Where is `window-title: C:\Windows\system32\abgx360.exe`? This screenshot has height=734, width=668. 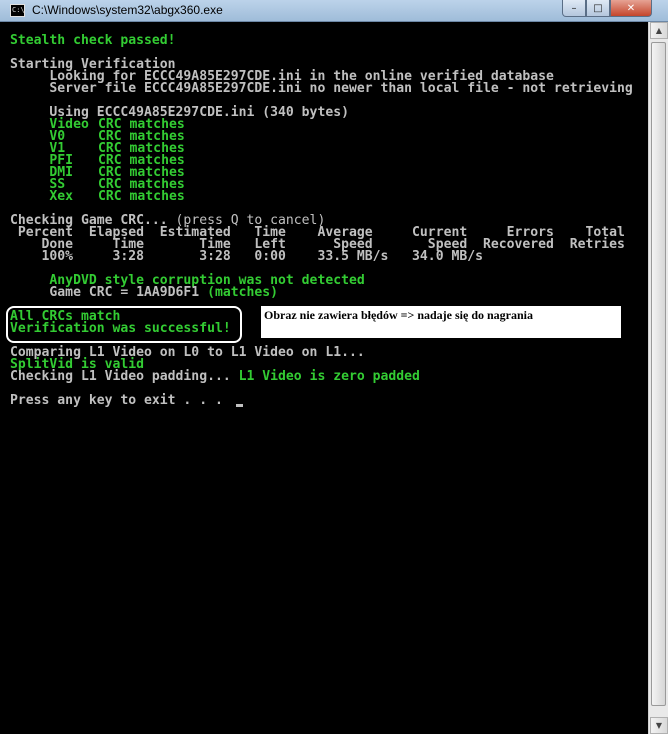
window-title: C:\Windows\system32\abgx360.exe is located at coordinates (127, 10).